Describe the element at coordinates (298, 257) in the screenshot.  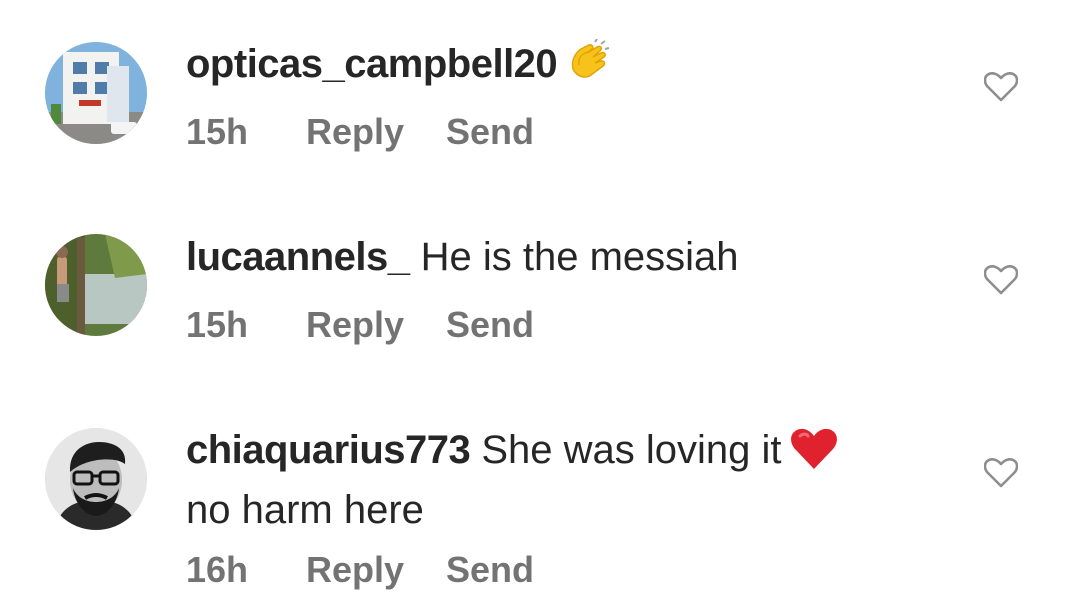
I see `username-link: lucaannels_` at that location.